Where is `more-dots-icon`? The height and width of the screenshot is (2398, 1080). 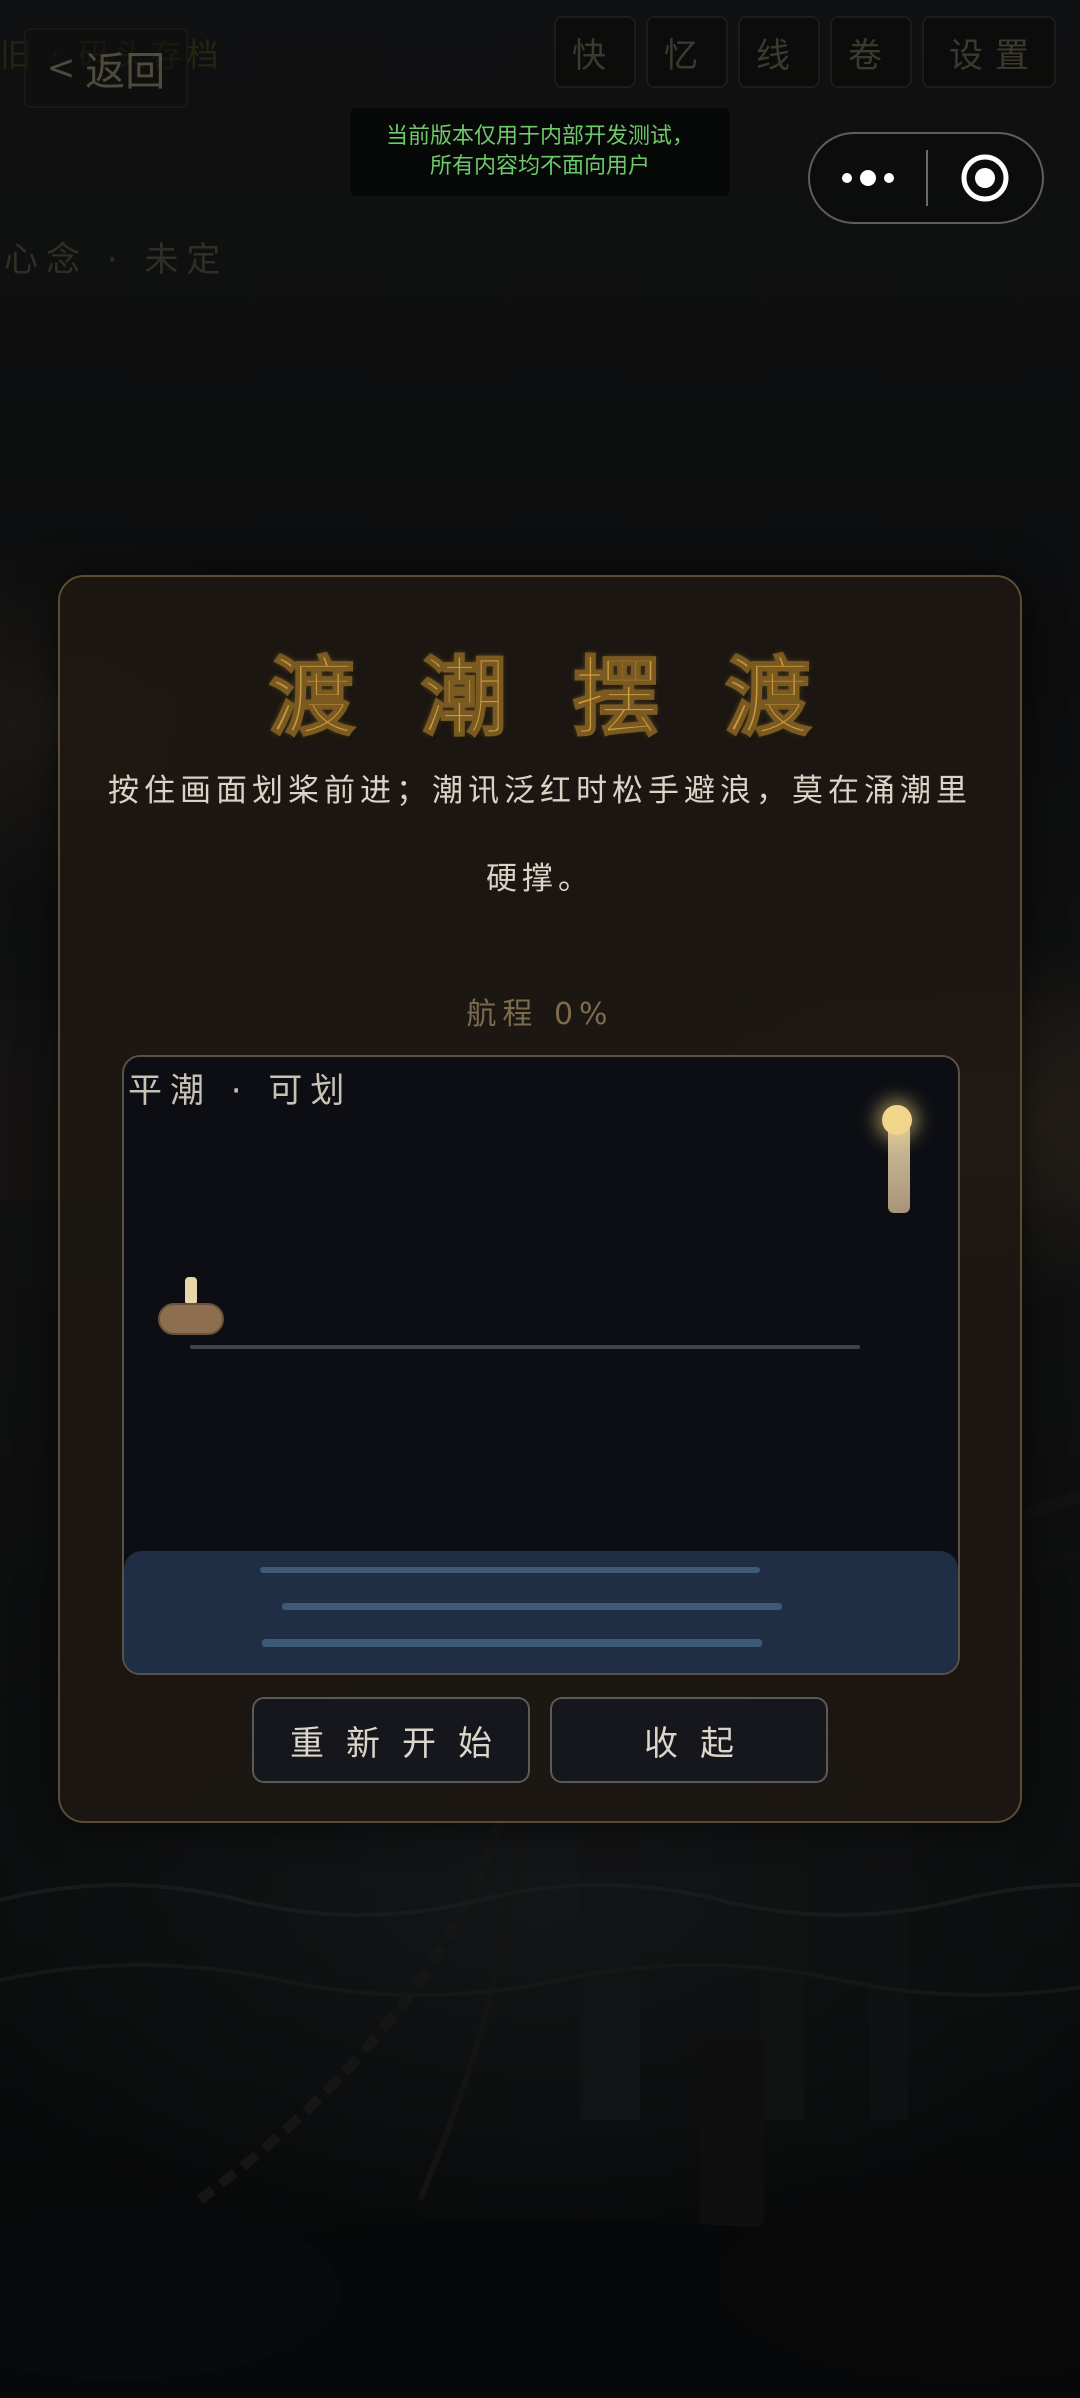 more-dots-icon is located at coordinates (868, 178).